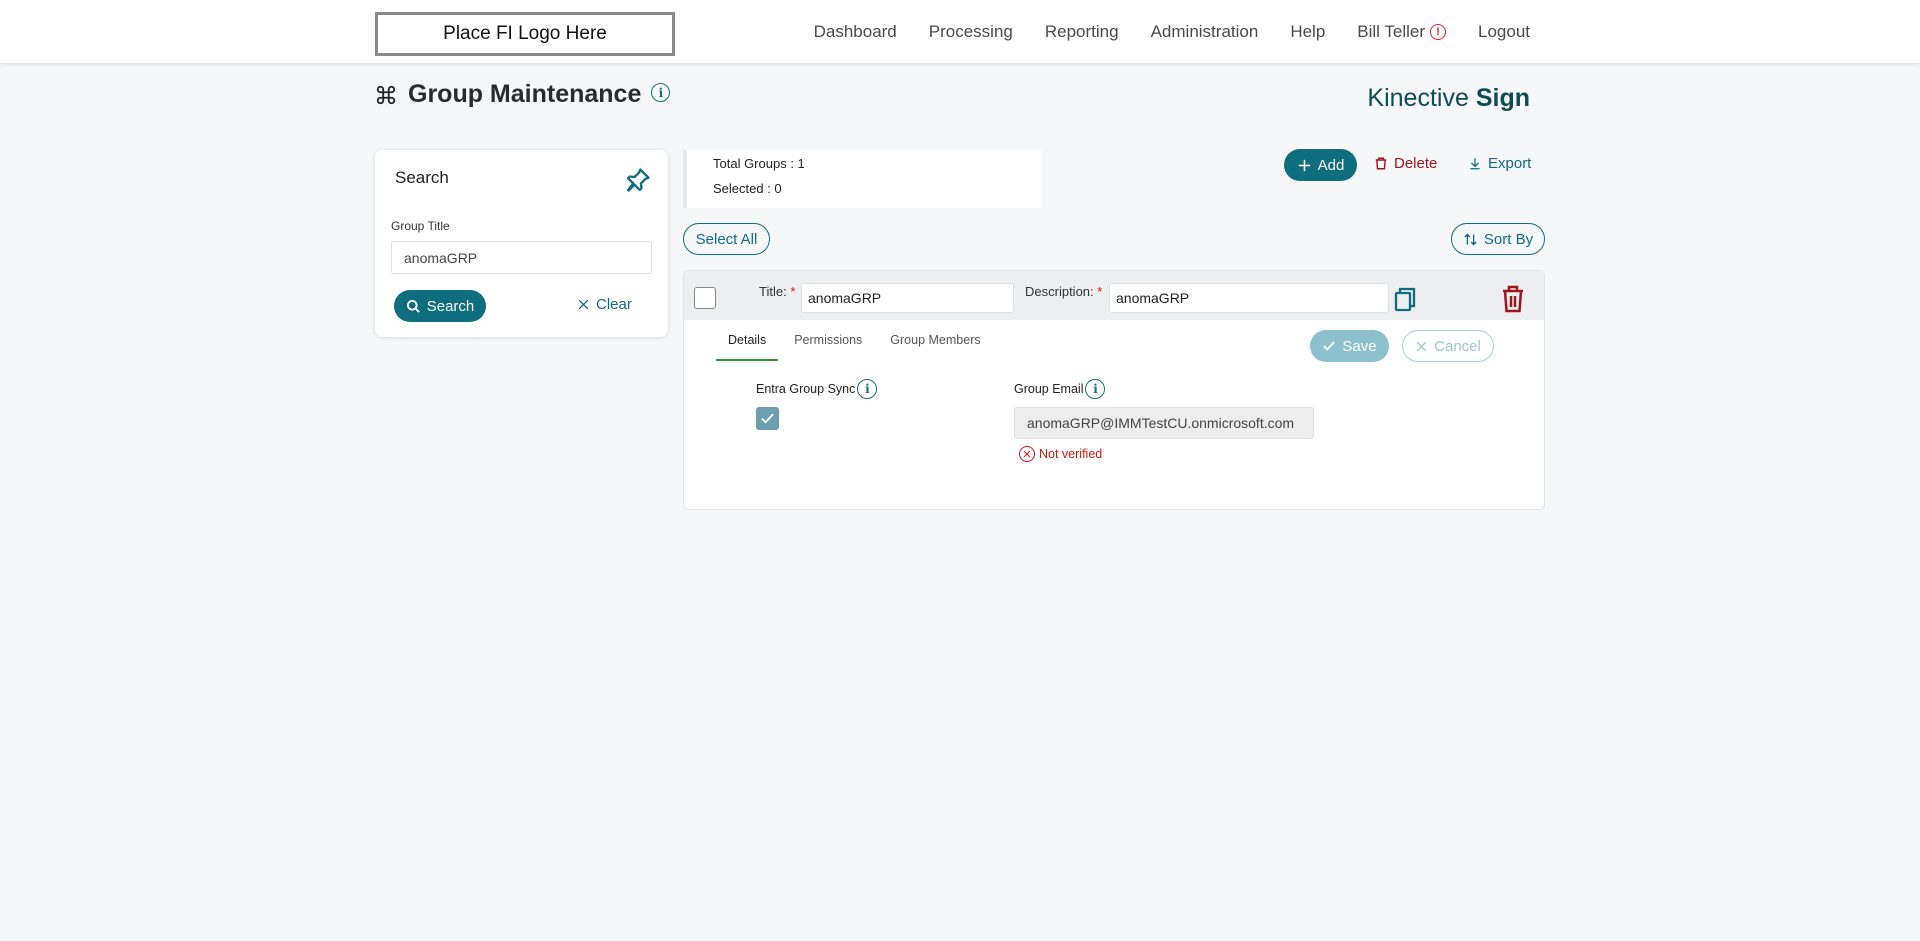 The image size is (1920, 941). I want to click on nav-dashboard: Dashboard, so click(855, 32).